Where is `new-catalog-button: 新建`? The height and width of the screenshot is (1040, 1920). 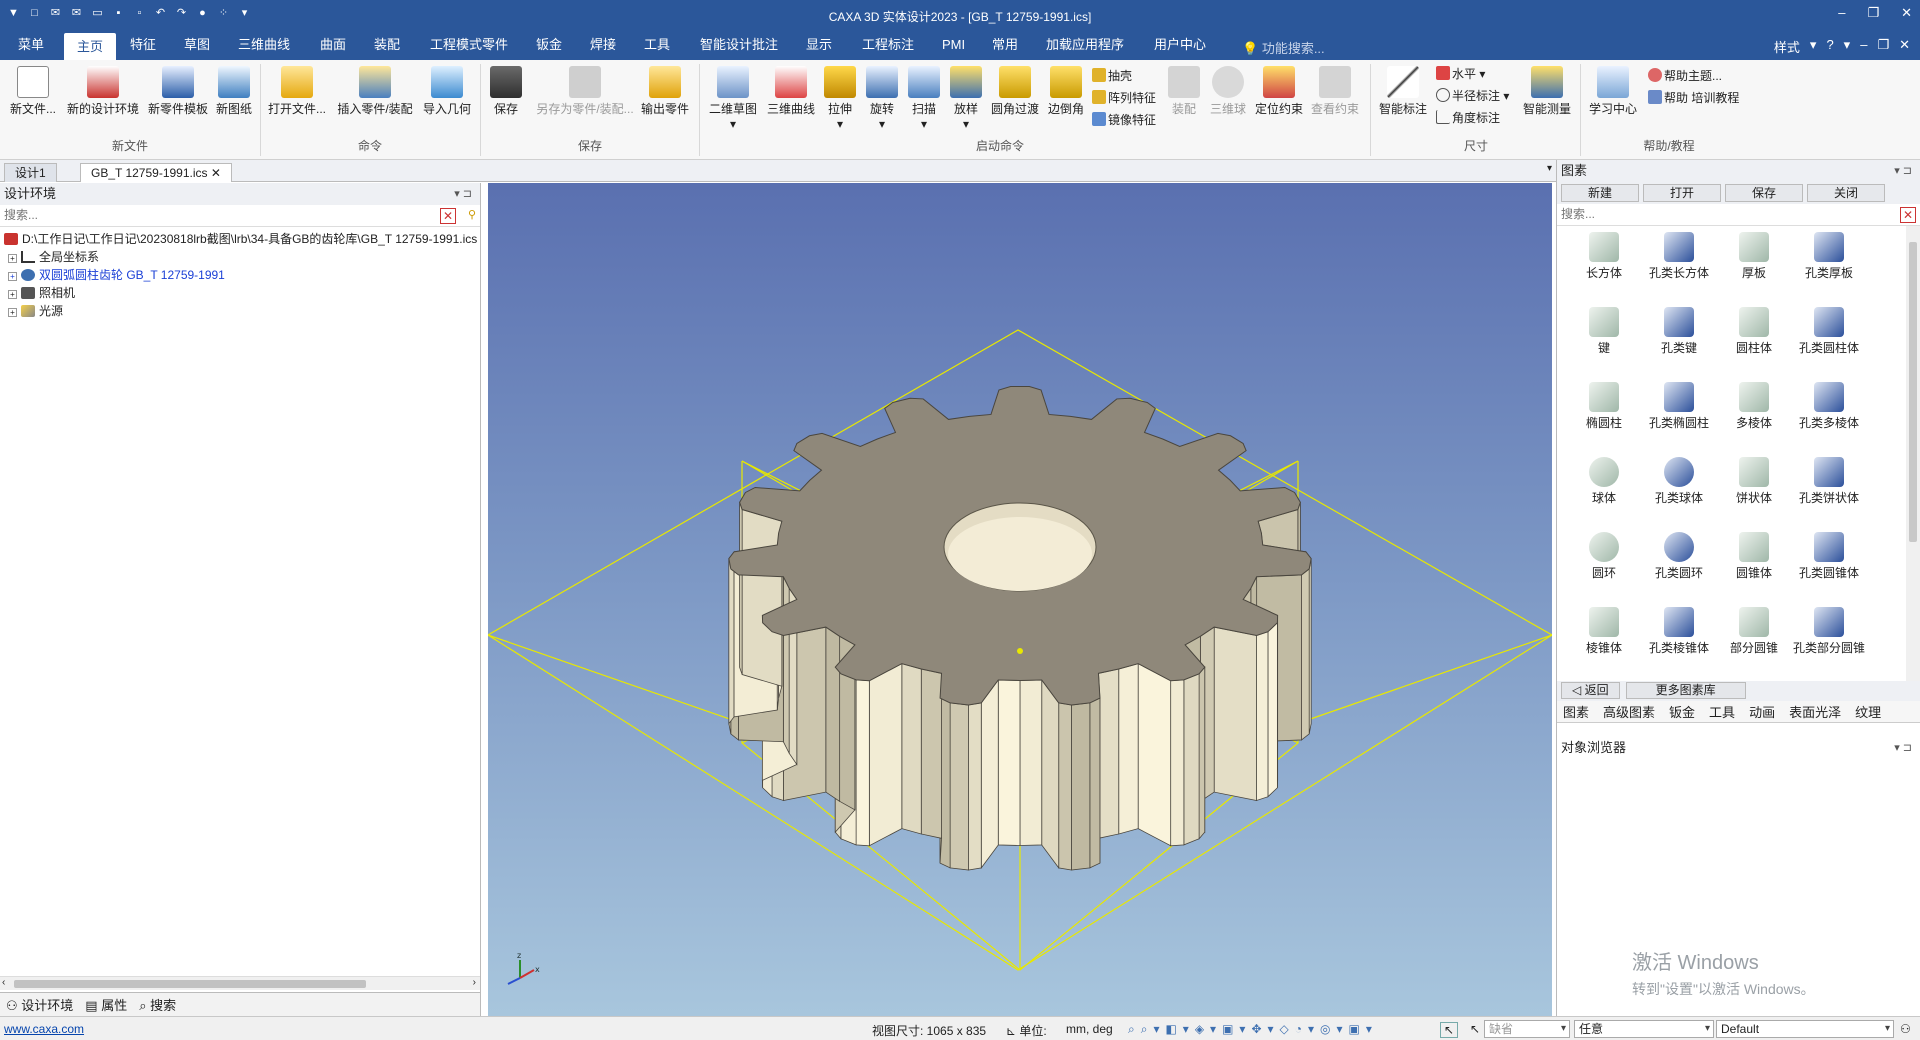 new-catalog-button: 新建 is located at coordinates (1600, 193).